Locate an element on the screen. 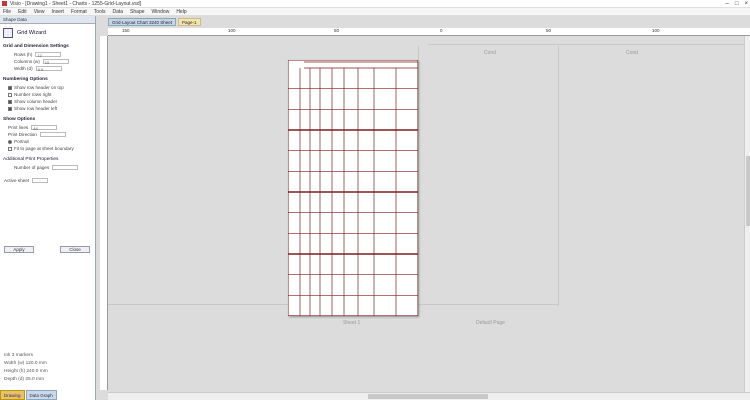 Image resolution: width=750 pixels, height=400 pixels. maximize-icon: □ is located at coordinates (737, 4).